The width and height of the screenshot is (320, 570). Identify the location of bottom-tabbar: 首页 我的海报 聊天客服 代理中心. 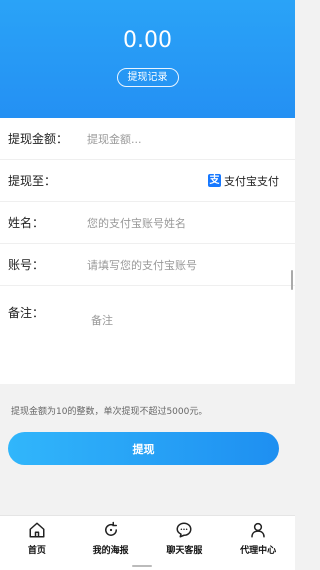
(147, 542).